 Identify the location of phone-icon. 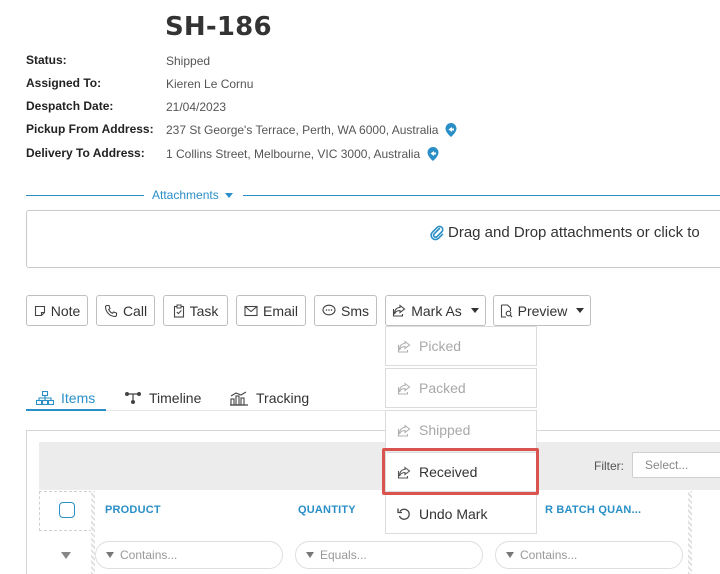
(110, 310).